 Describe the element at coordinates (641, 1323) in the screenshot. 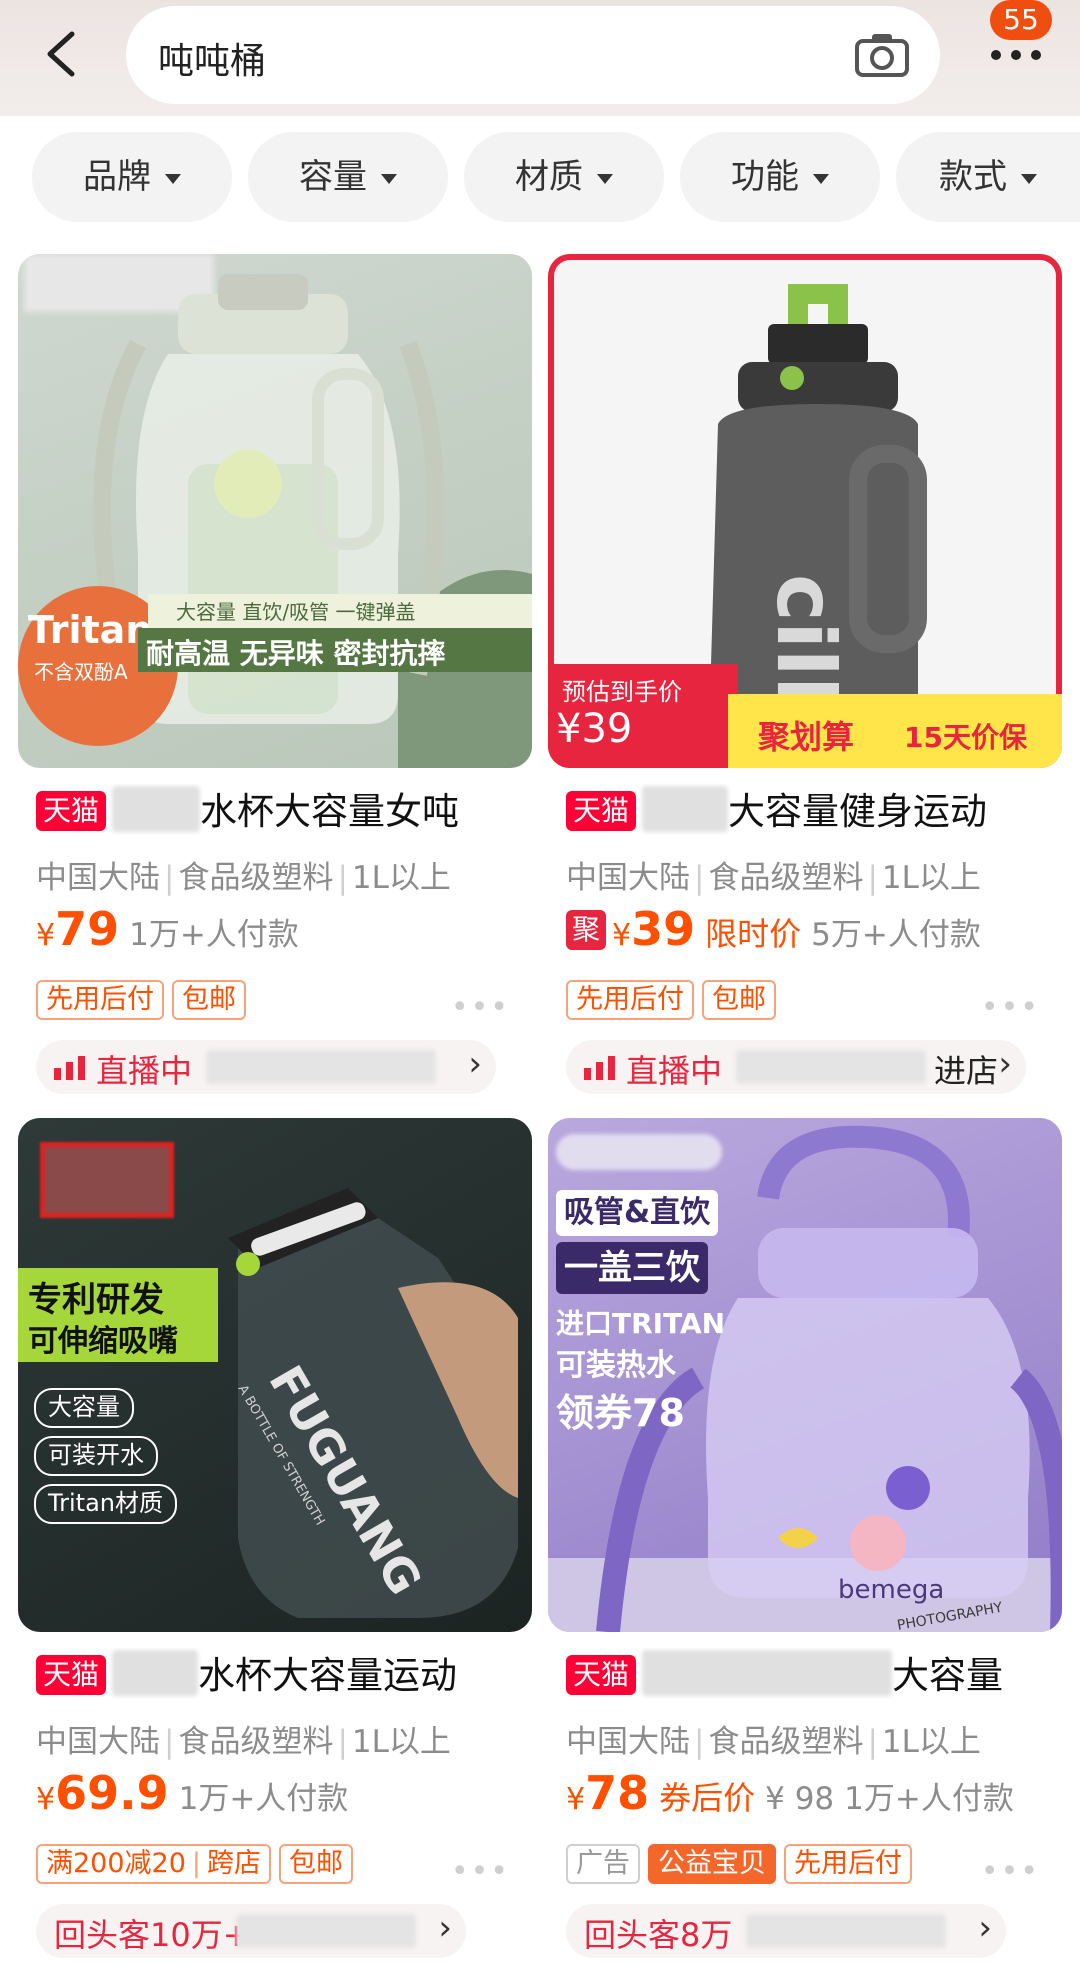

I see `overlay-line3: 进口TRITAN` at that location.